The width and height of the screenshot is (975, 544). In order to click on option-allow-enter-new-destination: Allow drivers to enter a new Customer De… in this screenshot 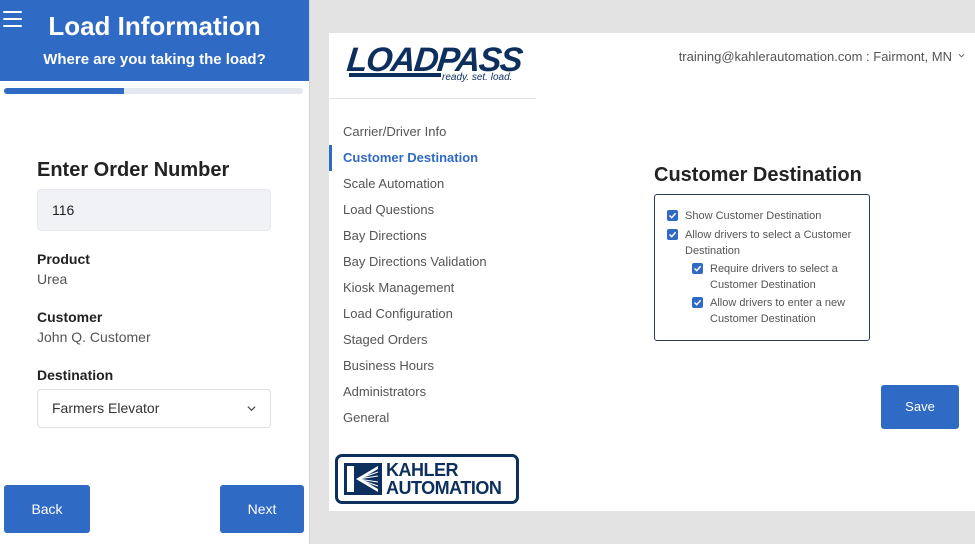, I will do `click(777, 311)`.